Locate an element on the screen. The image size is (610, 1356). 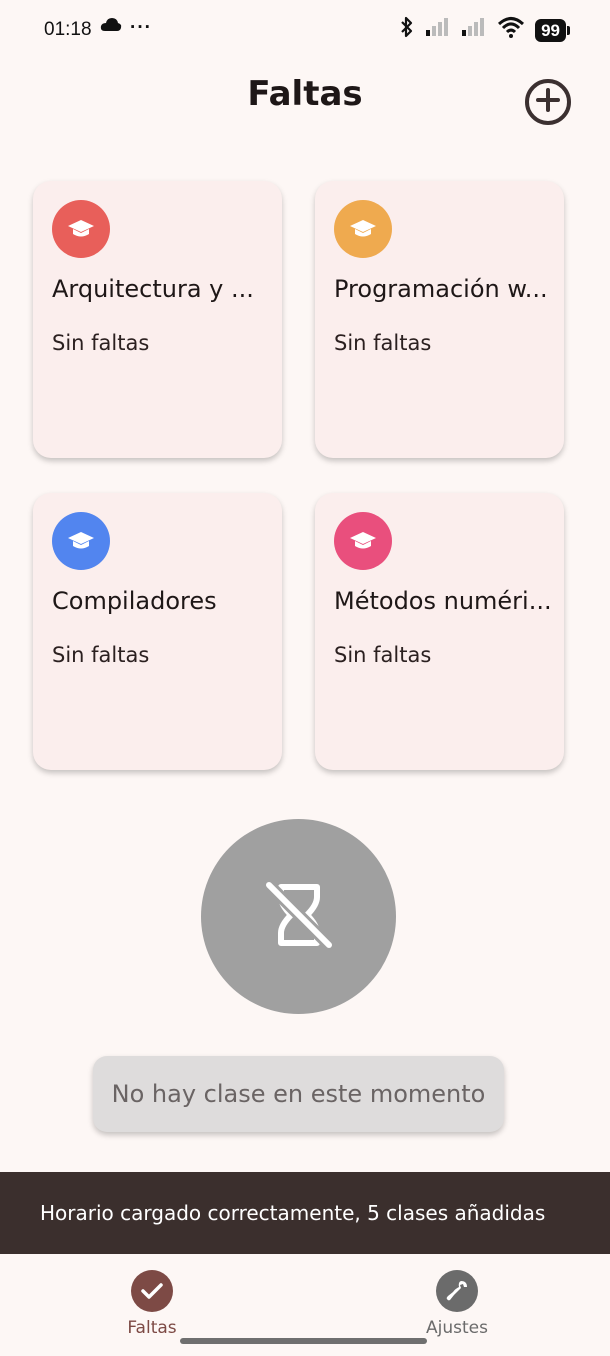
nav-item-faltas: Faltas is located at coordinates (152, 1304).